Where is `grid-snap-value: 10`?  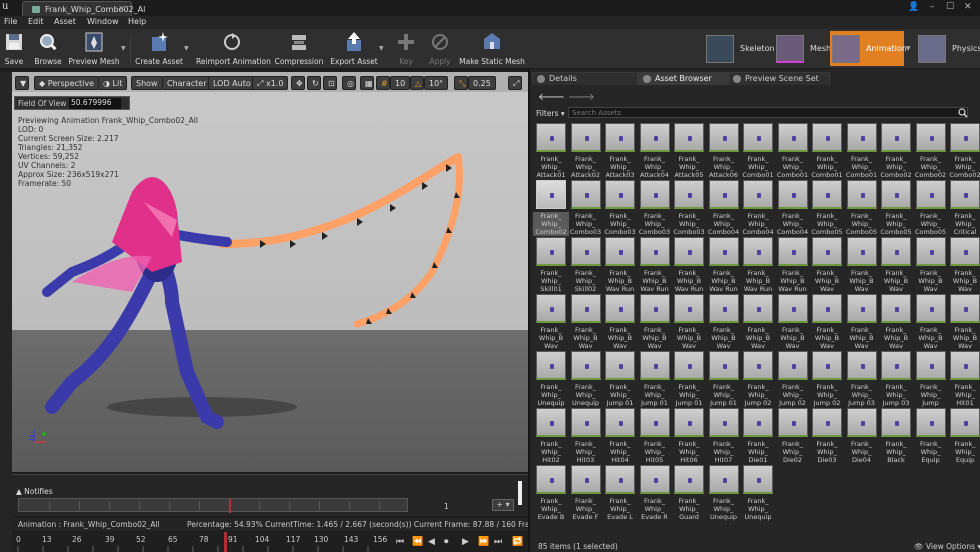
grid-snap-value: 10 is located at coordinates (400, 83).